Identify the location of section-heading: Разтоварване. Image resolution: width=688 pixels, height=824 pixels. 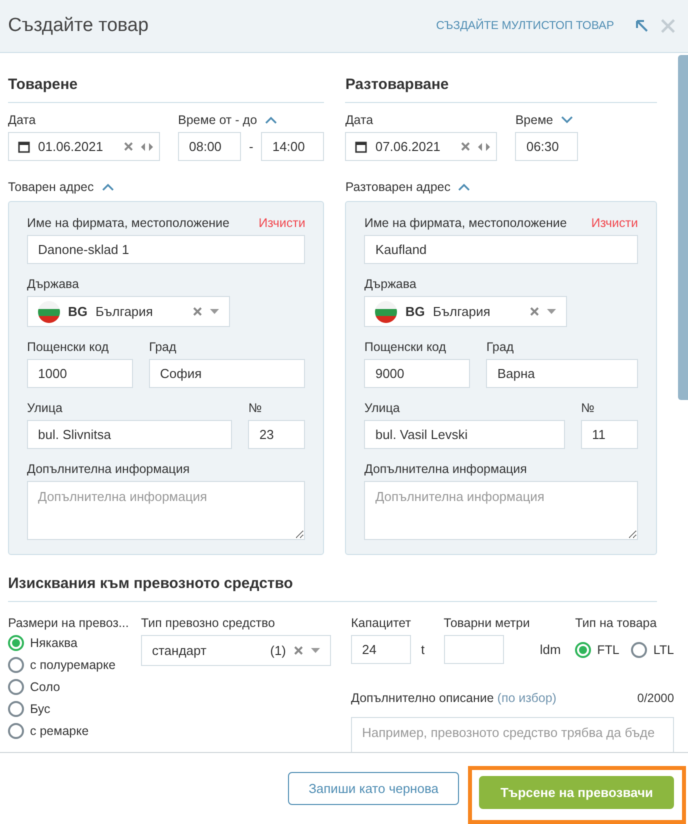
(501, 87).